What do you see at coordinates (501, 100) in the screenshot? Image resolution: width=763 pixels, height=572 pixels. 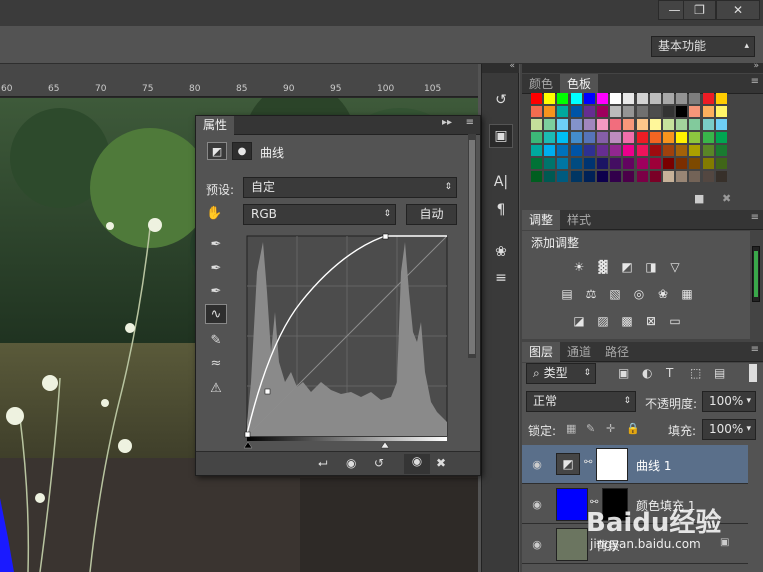 I see `history-icon: ↺` at bounding box center [501, 100].